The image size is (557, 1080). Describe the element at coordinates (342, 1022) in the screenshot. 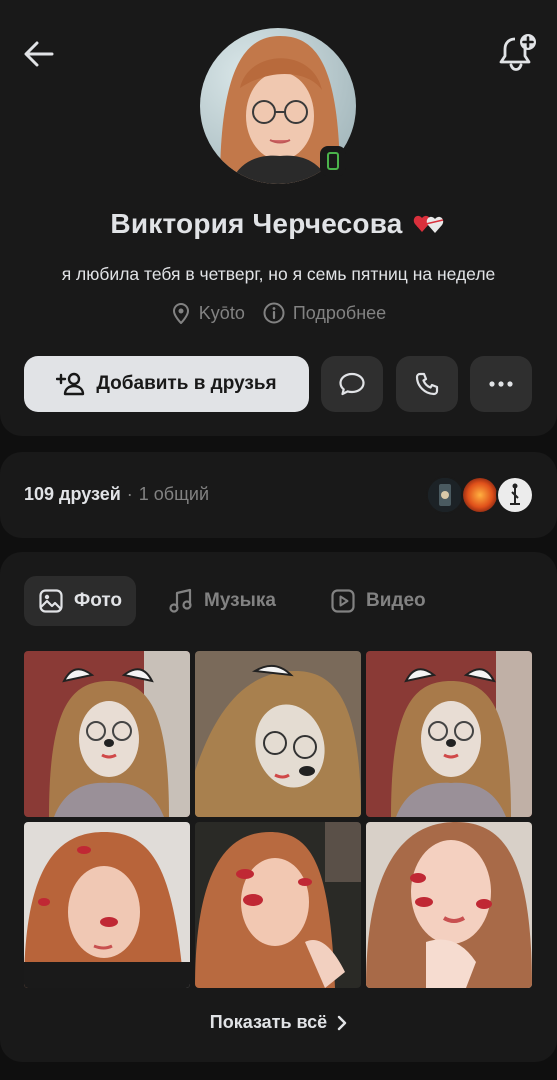

I see `chevron-right-icon` at that location.